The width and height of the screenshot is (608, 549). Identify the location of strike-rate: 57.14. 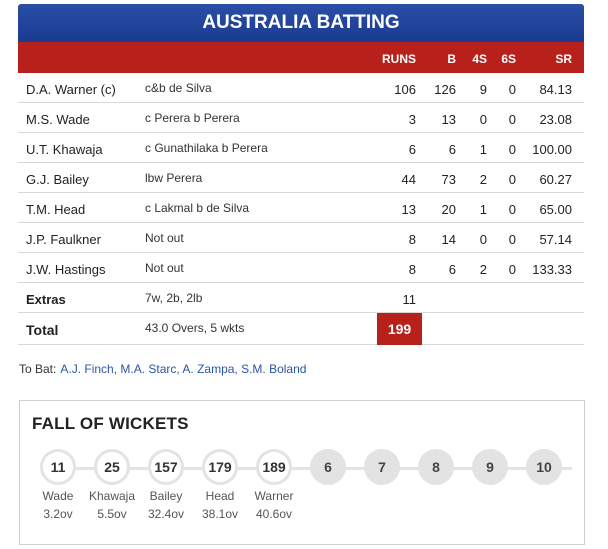
(555, 239).